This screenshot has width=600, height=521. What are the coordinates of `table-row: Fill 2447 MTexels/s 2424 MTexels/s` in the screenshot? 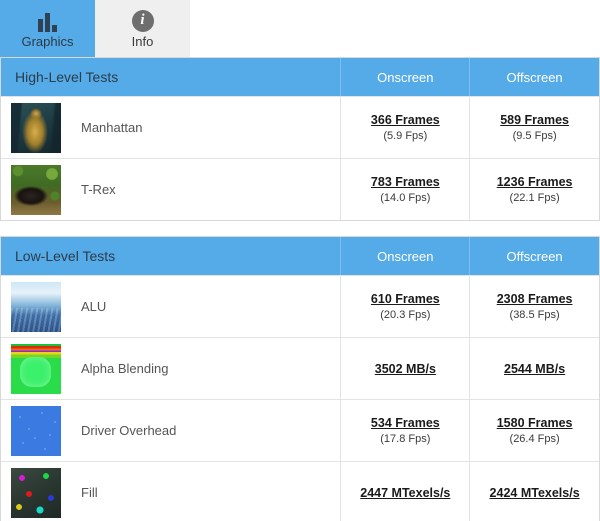 It's located at (300, 491).